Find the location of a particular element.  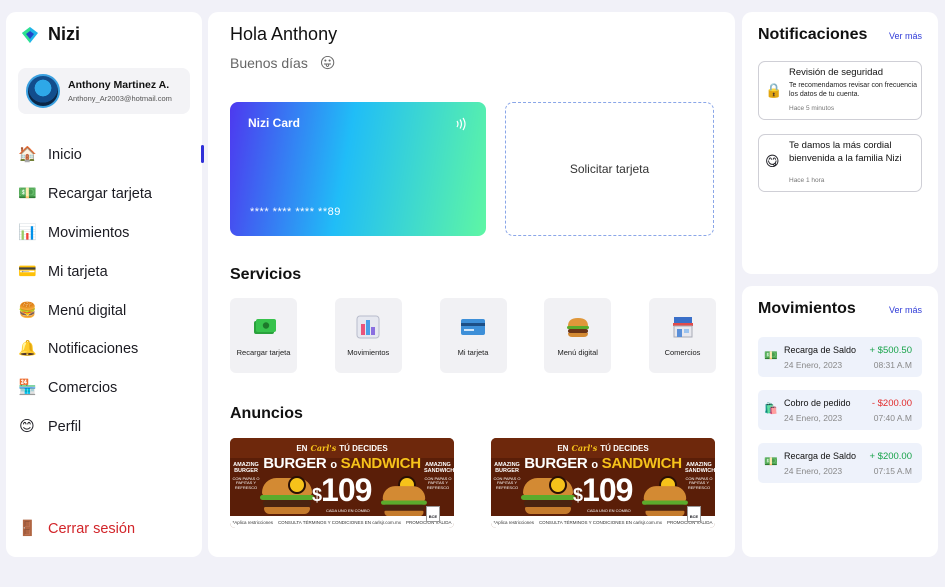

movements-more-link: Ver más is located at coordinates (905, 310).